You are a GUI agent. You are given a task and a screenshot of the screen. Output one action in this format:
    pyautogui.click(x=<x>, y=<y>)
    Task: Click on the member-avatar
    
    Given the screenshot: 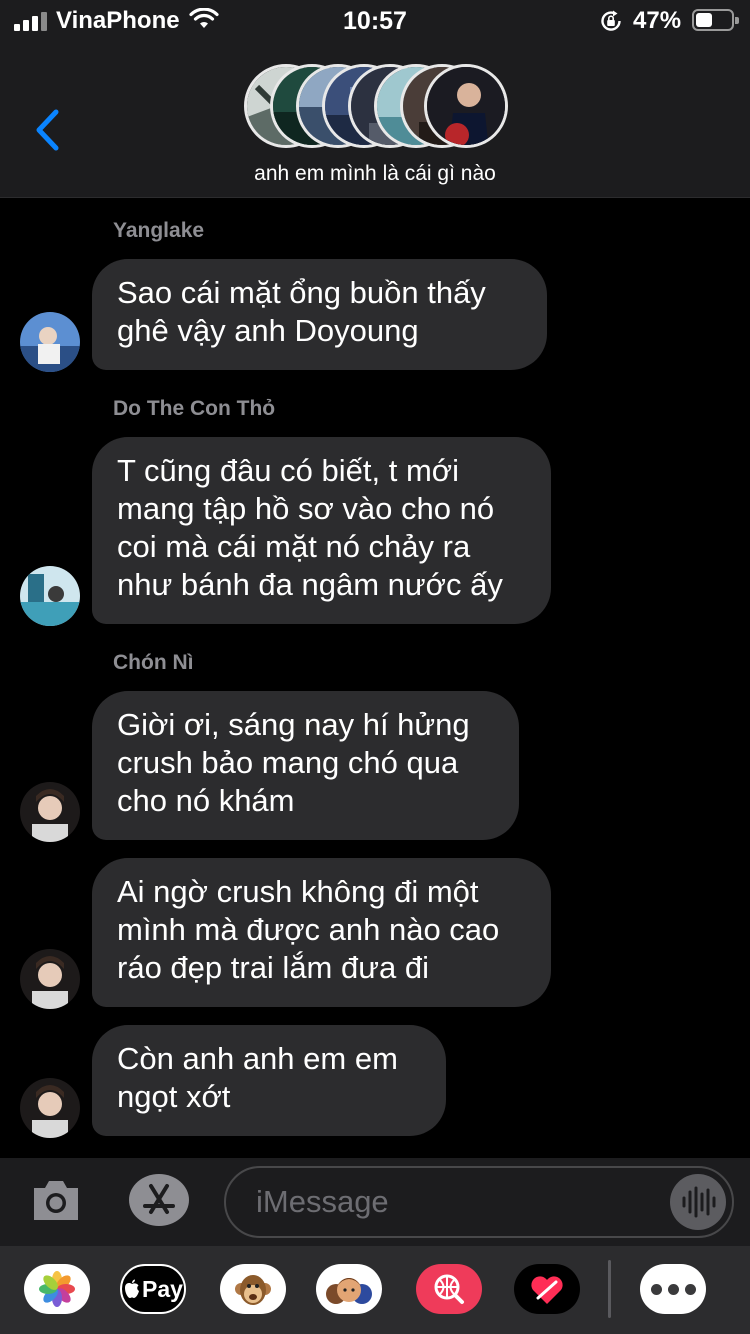 What is the action you would take?
    pyautogui.click(x=466, y=106)
    